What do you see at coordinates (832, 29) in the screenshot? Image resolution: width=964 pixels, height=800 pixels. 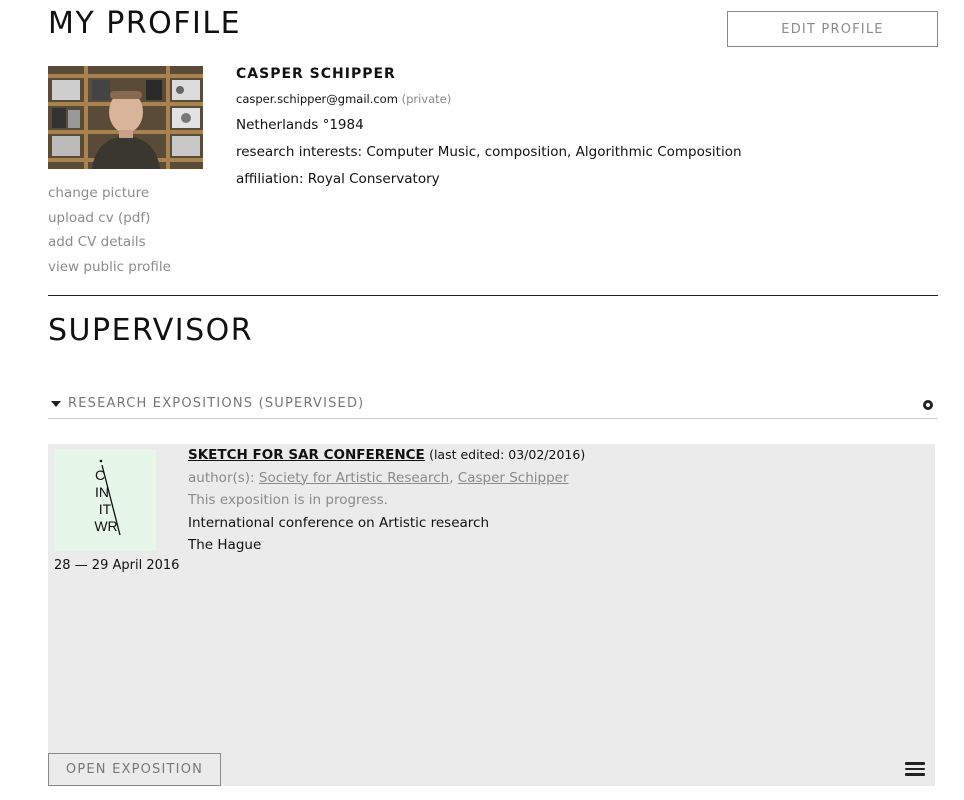 I see `edit-profile-button: EDIT PROFILE` at bounding box center [832, 29].